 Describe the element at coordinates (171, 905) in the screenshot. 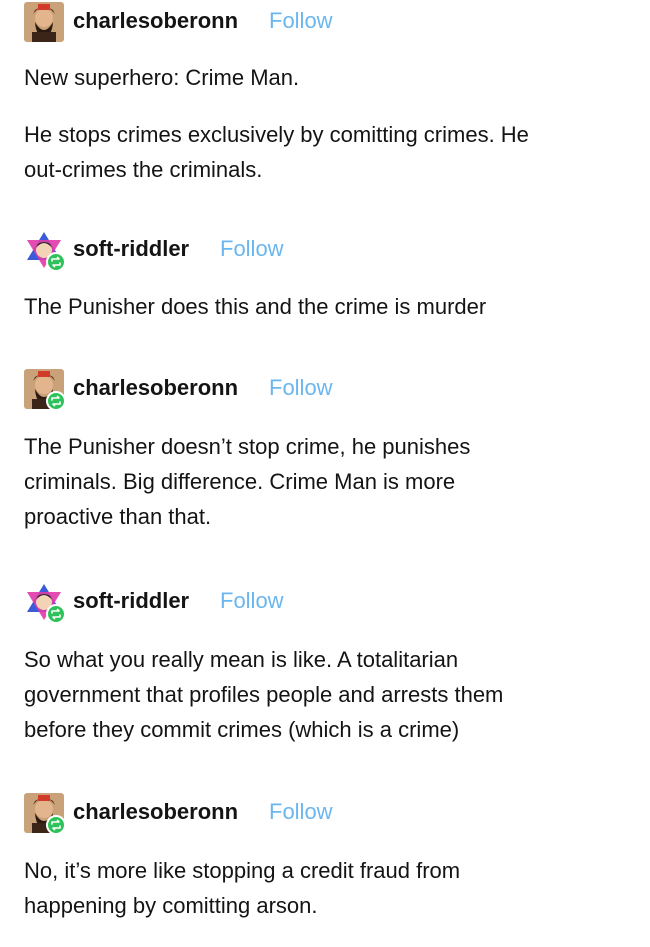

I see `post-text: happening by comitting arson.` at that location.